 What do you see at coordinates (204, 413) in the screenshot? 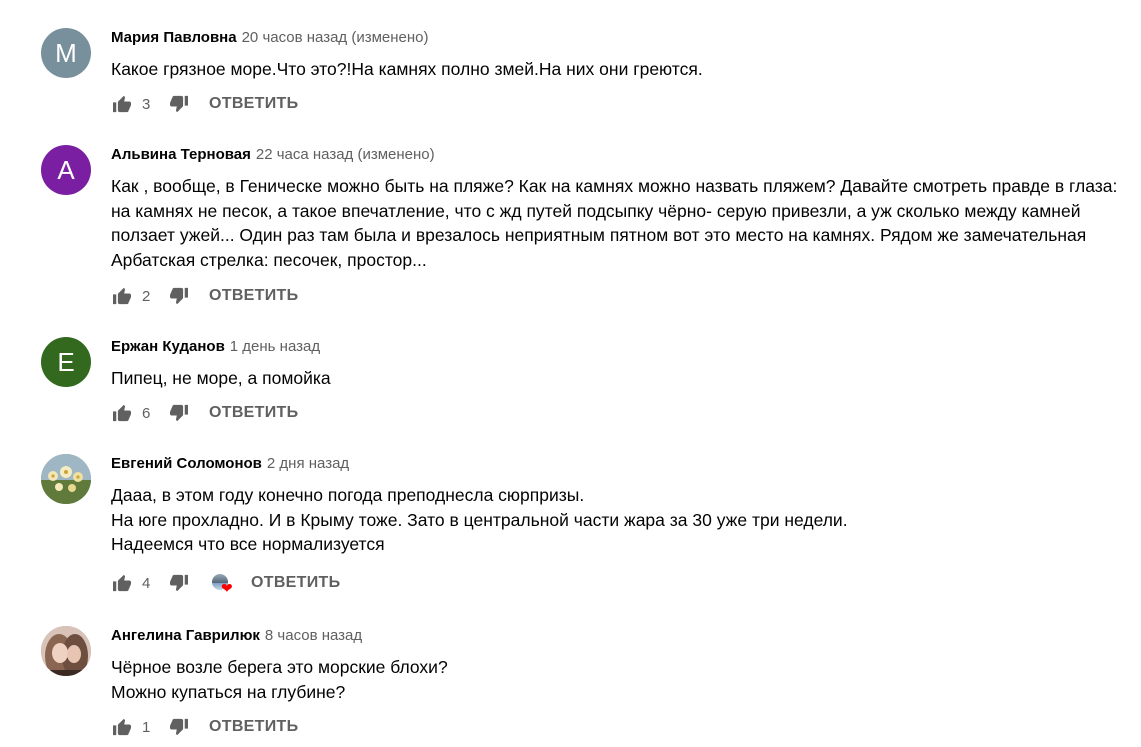
I see `comment-actions: 6 ОТВЕТИТЬ` at bounding box center [204, 413].